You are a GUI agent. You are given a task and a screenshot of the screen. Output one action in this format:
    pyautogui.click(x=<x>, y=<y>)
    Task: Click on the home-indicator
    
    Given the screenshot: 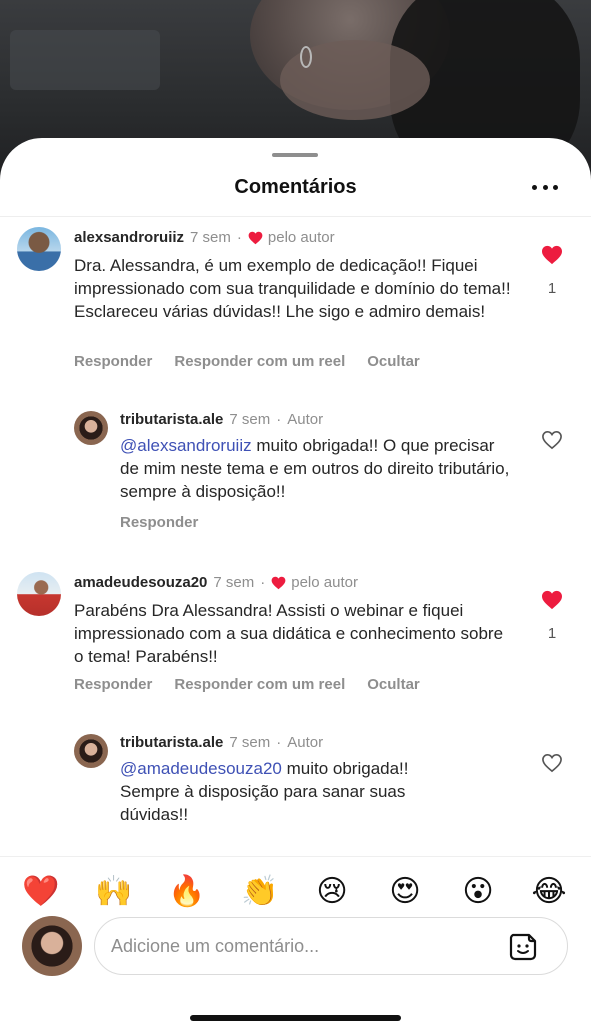 What is the action you would take?
    pyautogui.click(x=295, y=1018)
    